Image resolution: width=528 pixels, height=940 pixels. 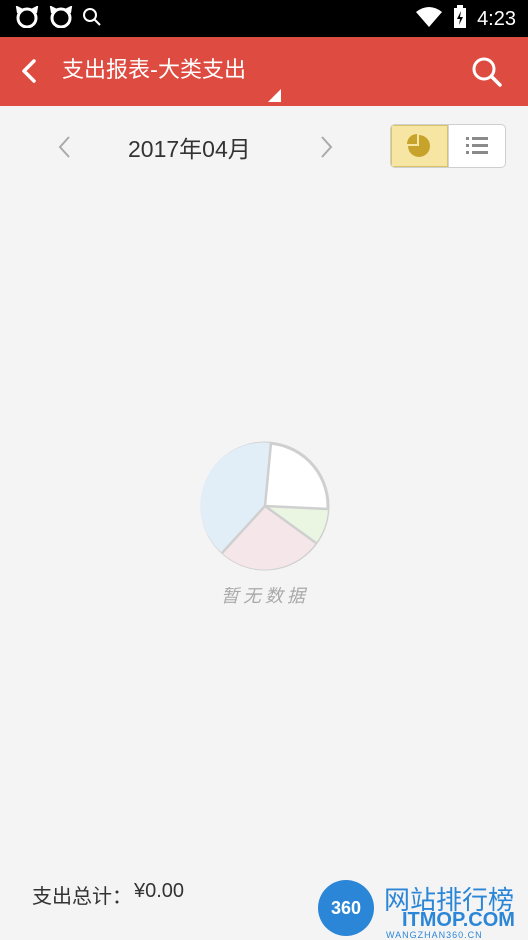 I want to click on total-amount: ¥0.00, so click(x=159, y=891).